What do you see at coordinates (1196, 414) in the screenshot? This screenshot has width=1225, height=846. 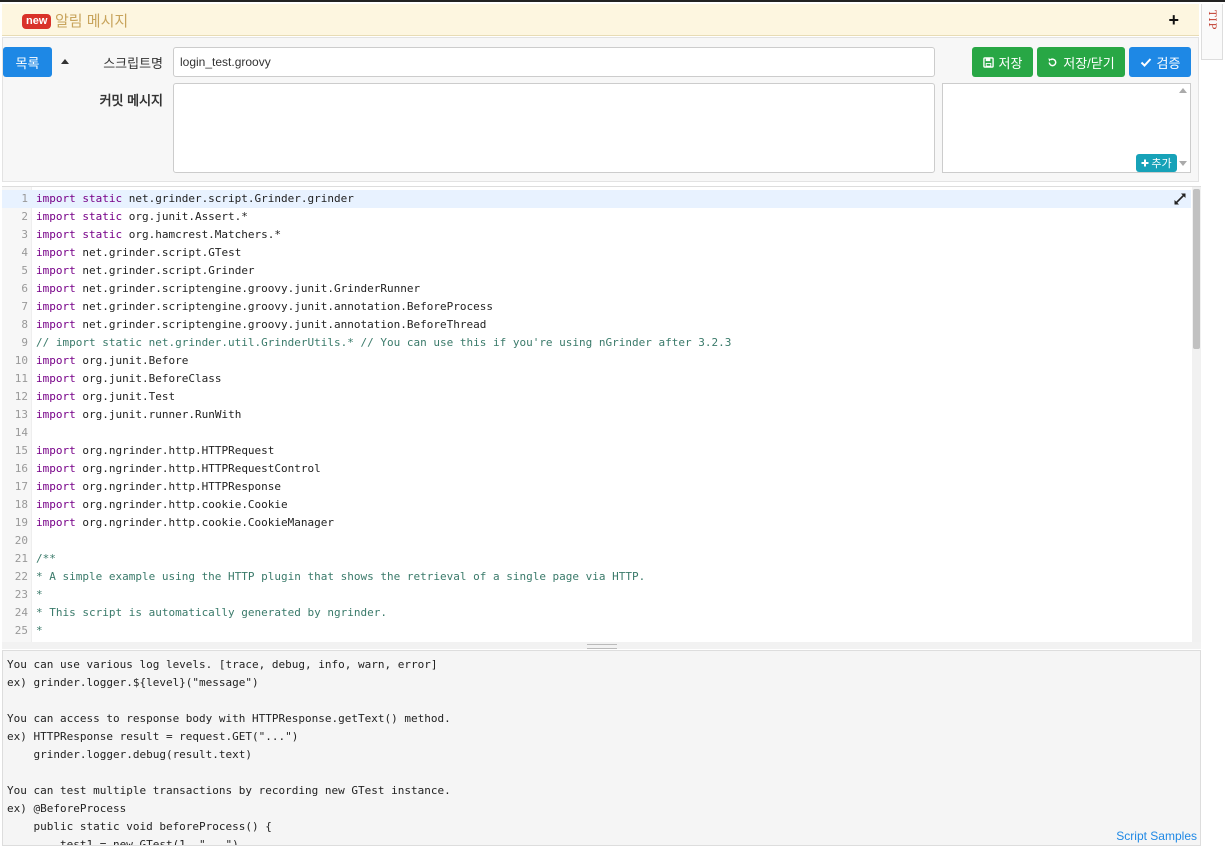 I see `editor-scrollbar` at bounding box center [1196, 414].